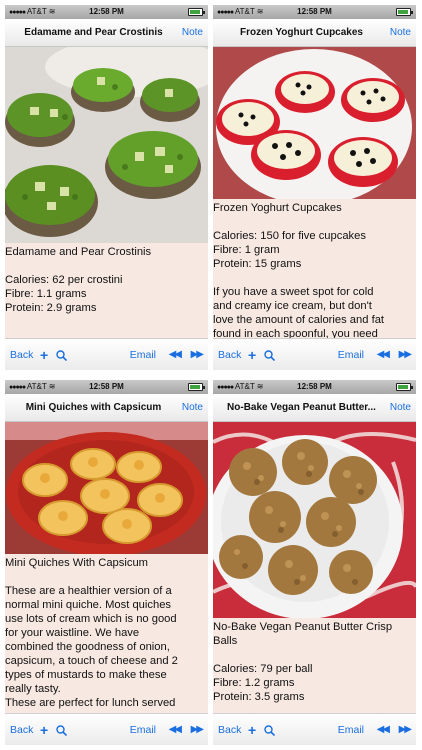 The height and width of the screenshot is (750, 422). What do you see at coordinates (93, 407) in the screenshot?
I see `page-title: Mini Quiches with Capsicum` at bounding box center [93, 407].